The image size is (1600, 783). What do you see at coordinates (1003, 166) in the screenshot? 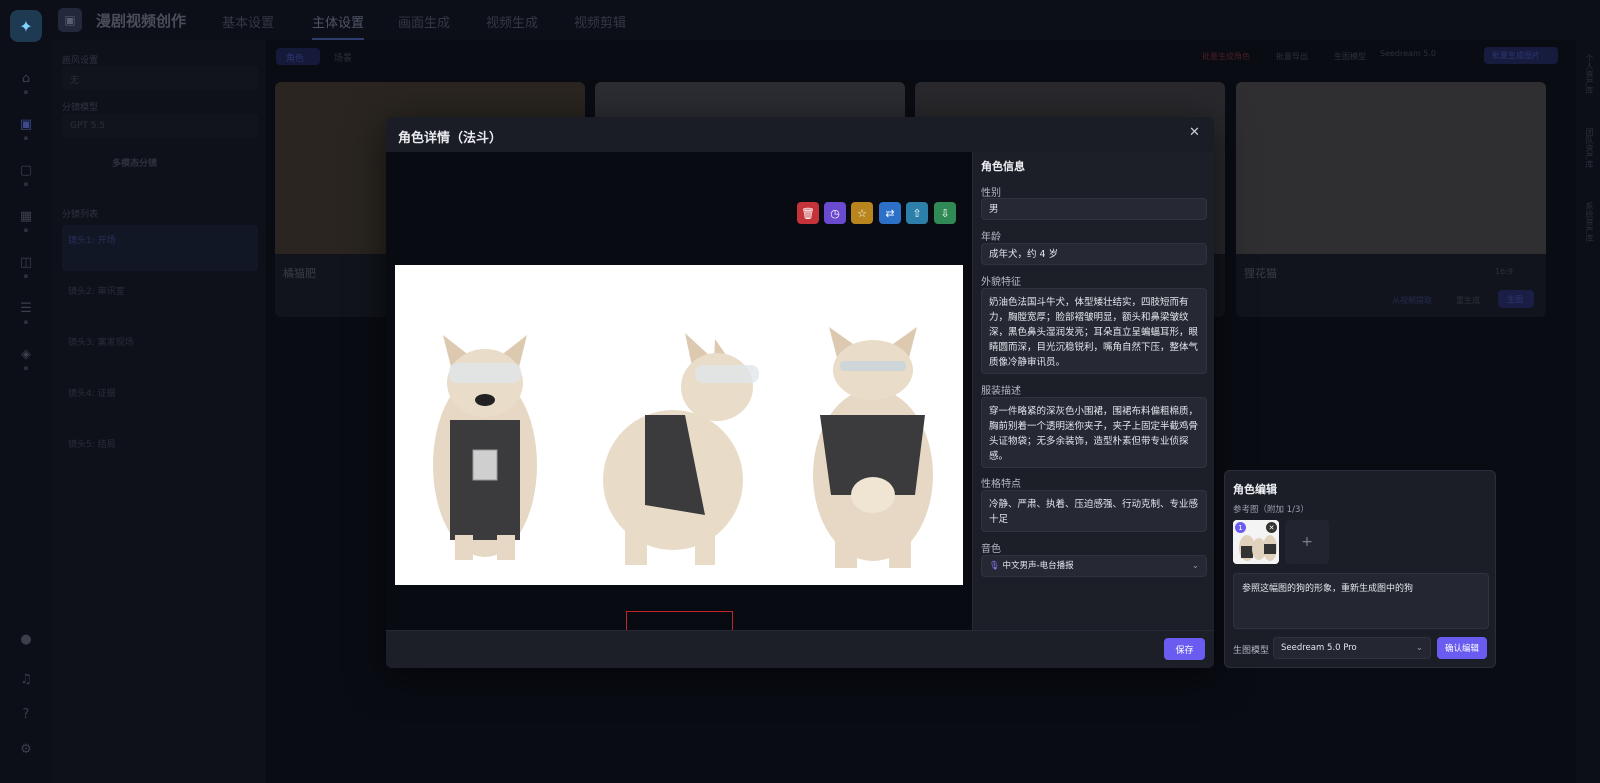
I see `info-title: 角色信息` at bounding box center [1003, 166].